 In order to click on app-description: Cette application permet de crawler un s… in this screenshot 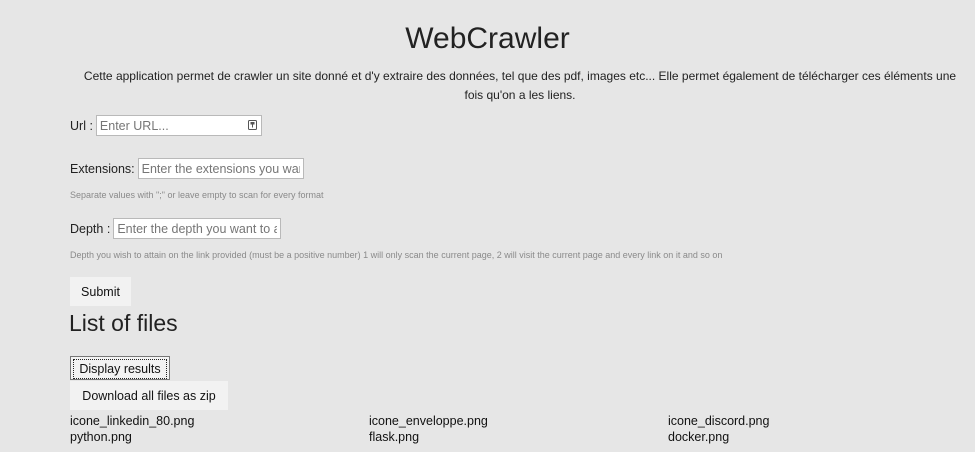, I will do `click(520, 85)`.